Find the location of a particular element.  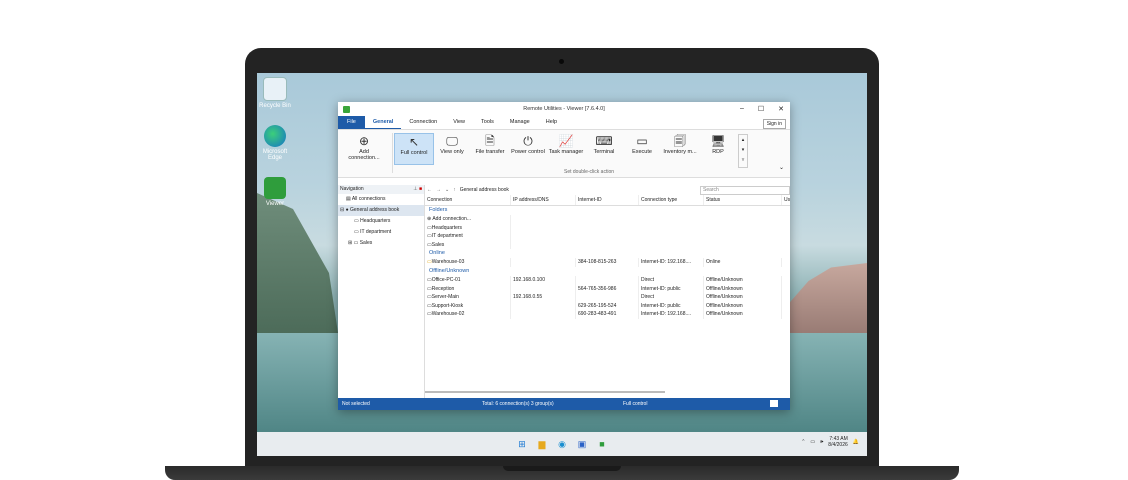

group-folders: Folders is located at coordinates (438, 210).